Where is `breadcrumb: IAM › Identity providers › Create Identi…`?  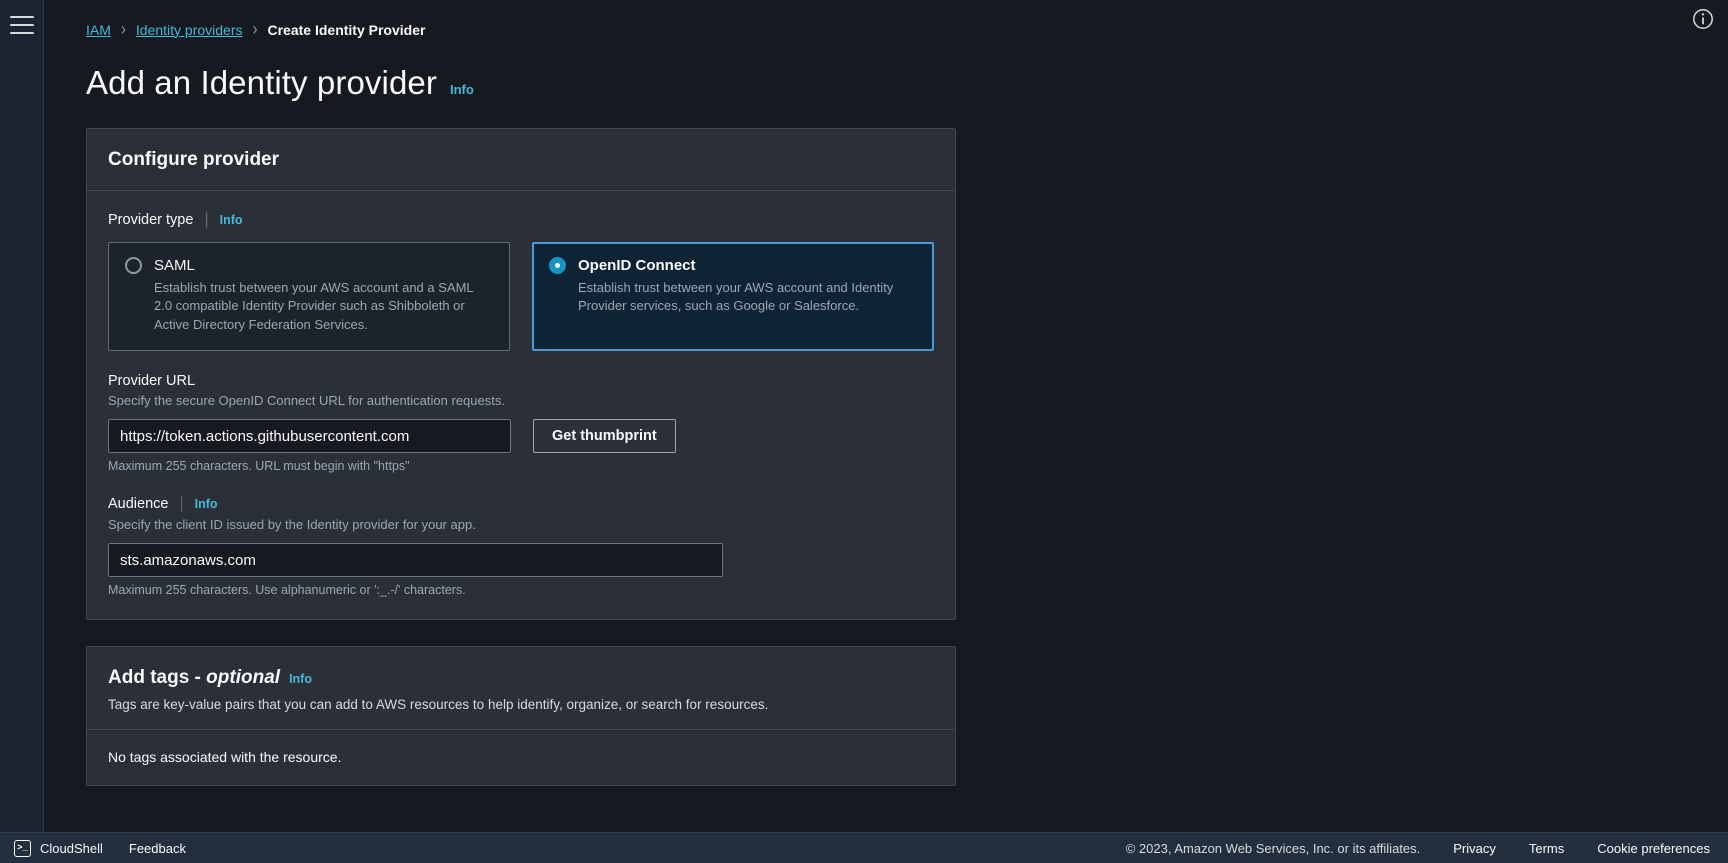 breadcrumb: IAM › Identity providers › Create Identi… is located at coordinates (907, 29).